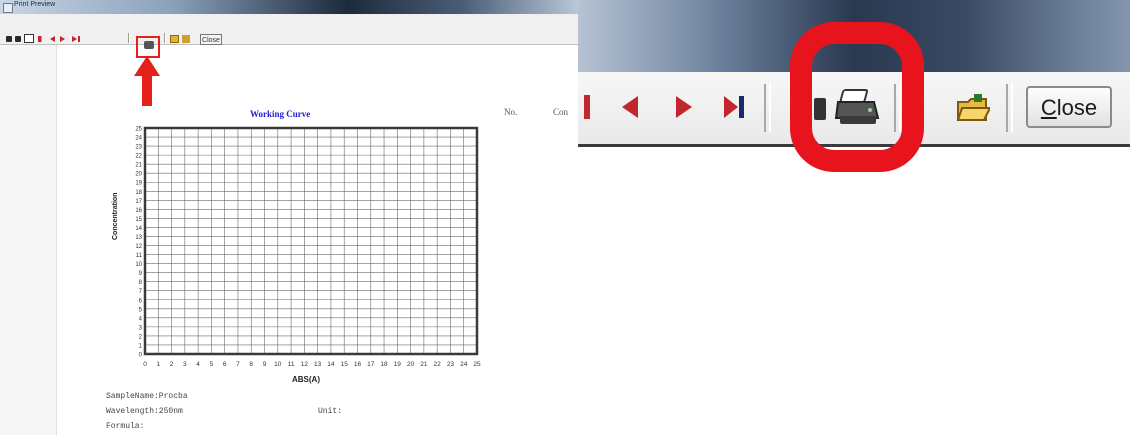 The width and height of the screenshot is (1130, 435). I want to click on x-tick-label: 5, so click(212, 364).